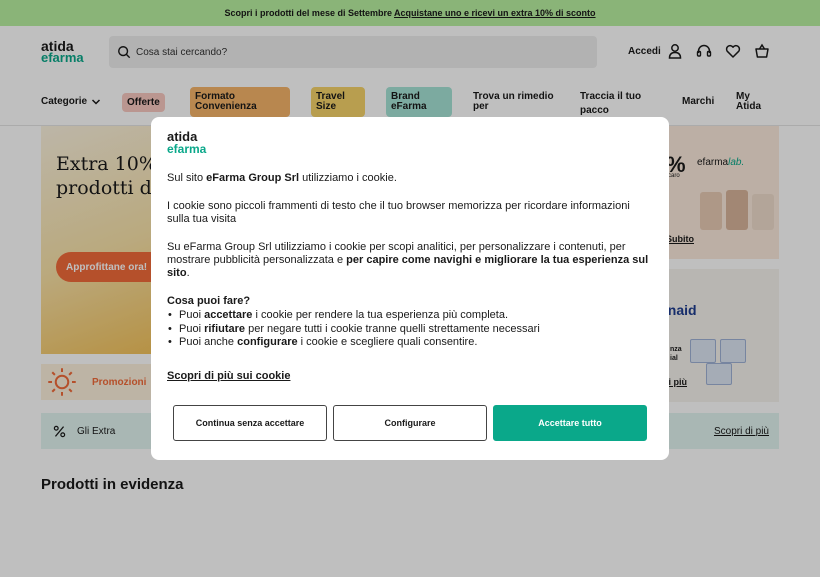  What do you see at coordinates (187, 149) in the screenshot?
I see `modal-logo-bottom: efarma` at bounding box center [187, 149].